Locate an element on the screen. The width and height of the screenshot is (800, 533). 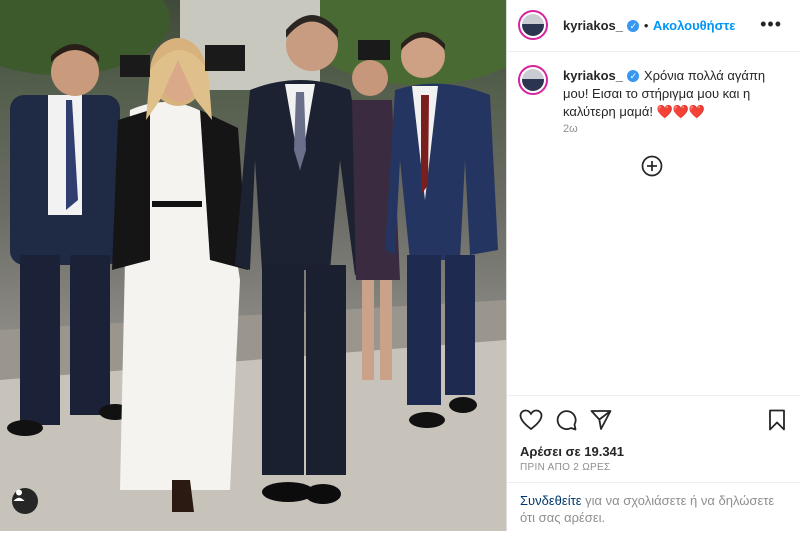
caption-verified-badge-icon: ✓ is located at coordinates (633, 75).